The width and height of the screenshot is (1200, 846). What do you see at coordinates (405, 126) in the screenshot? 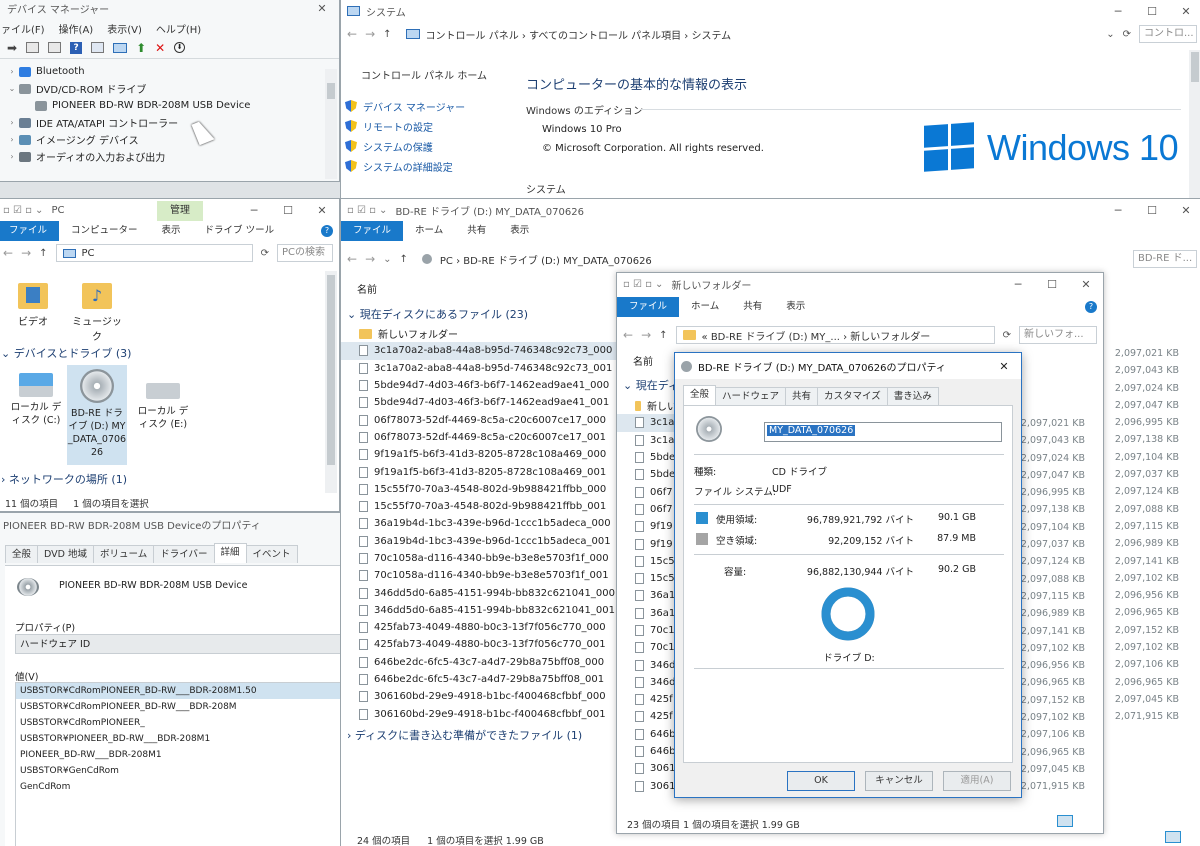
I see `system-link: リモートの設定` at bounding box center [405, 126].